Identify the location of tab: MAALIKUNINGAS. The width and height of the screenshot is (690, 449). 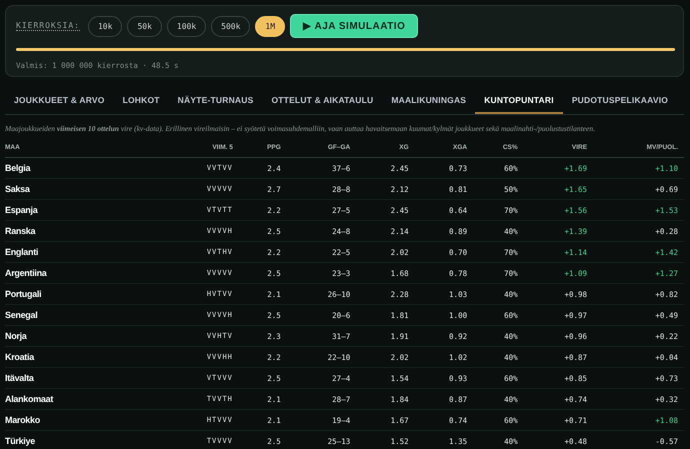
(429, 102).